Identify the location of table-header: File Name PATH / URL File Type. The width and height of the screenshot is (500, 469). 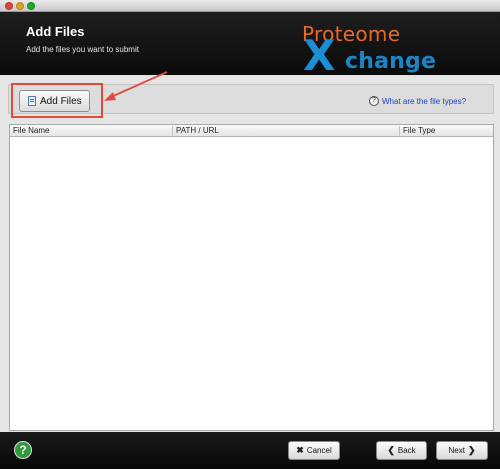
(251, 131).